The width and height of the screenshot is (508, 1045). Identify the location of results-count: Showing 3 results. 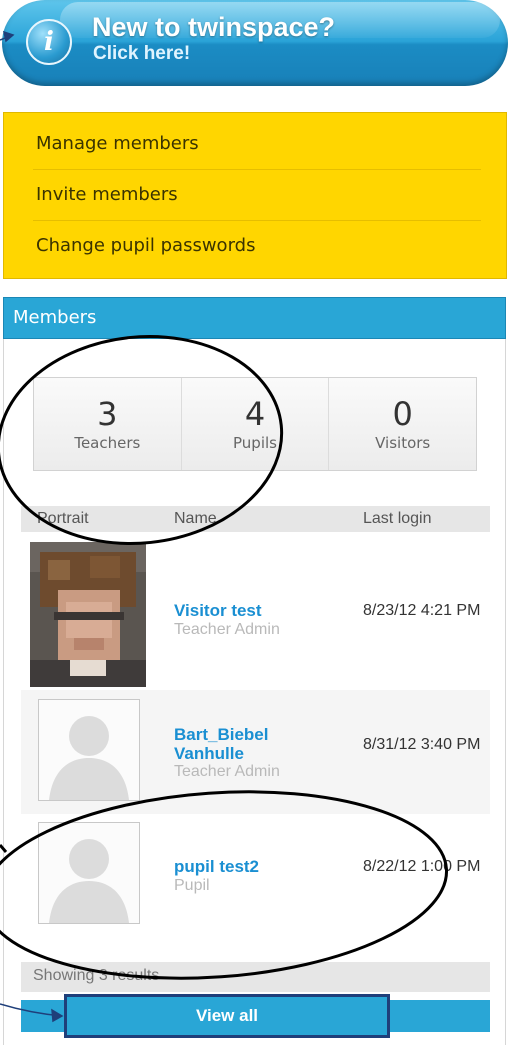
(96, 975).